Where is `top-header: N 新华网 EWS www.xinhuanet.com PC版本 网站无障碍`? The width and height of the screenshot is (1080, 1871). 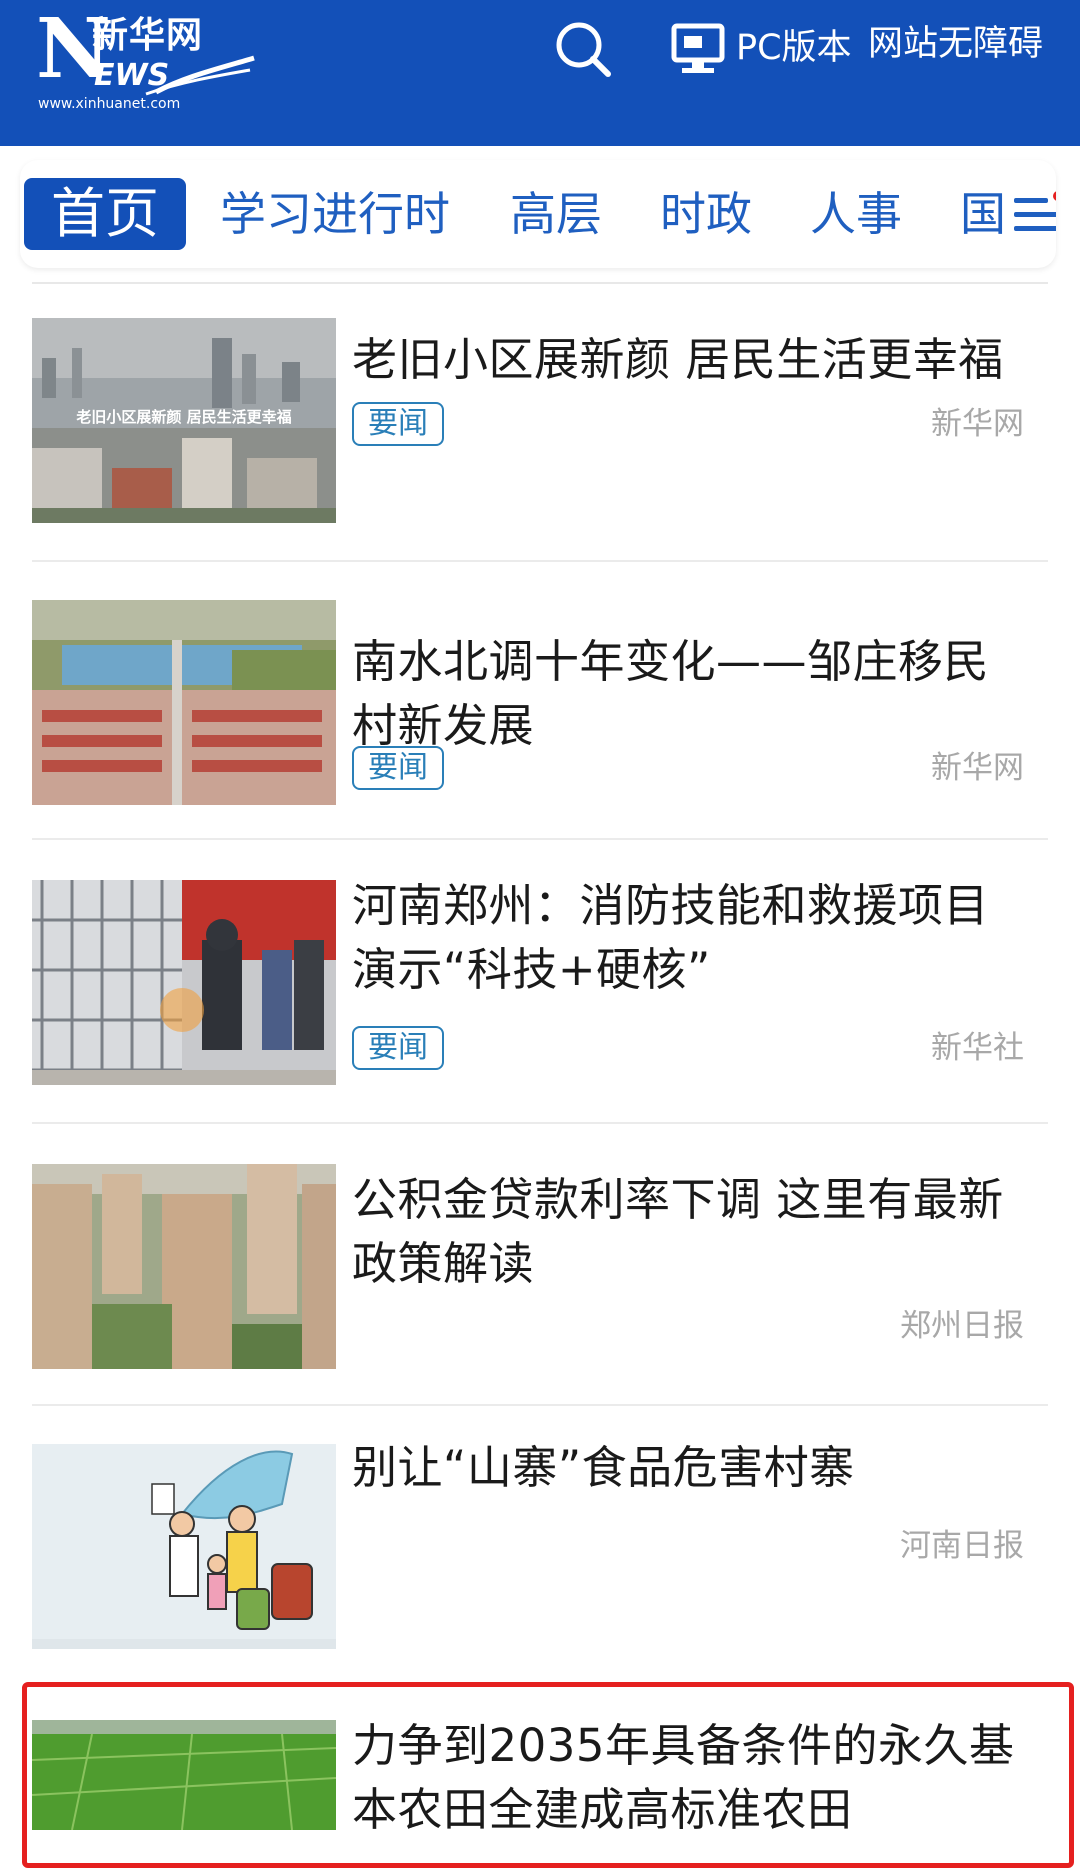
top-header: N 新华网 EWS www.xinhuanet.com PC版本 网站无障碍 is located at coordinates (540, 73).